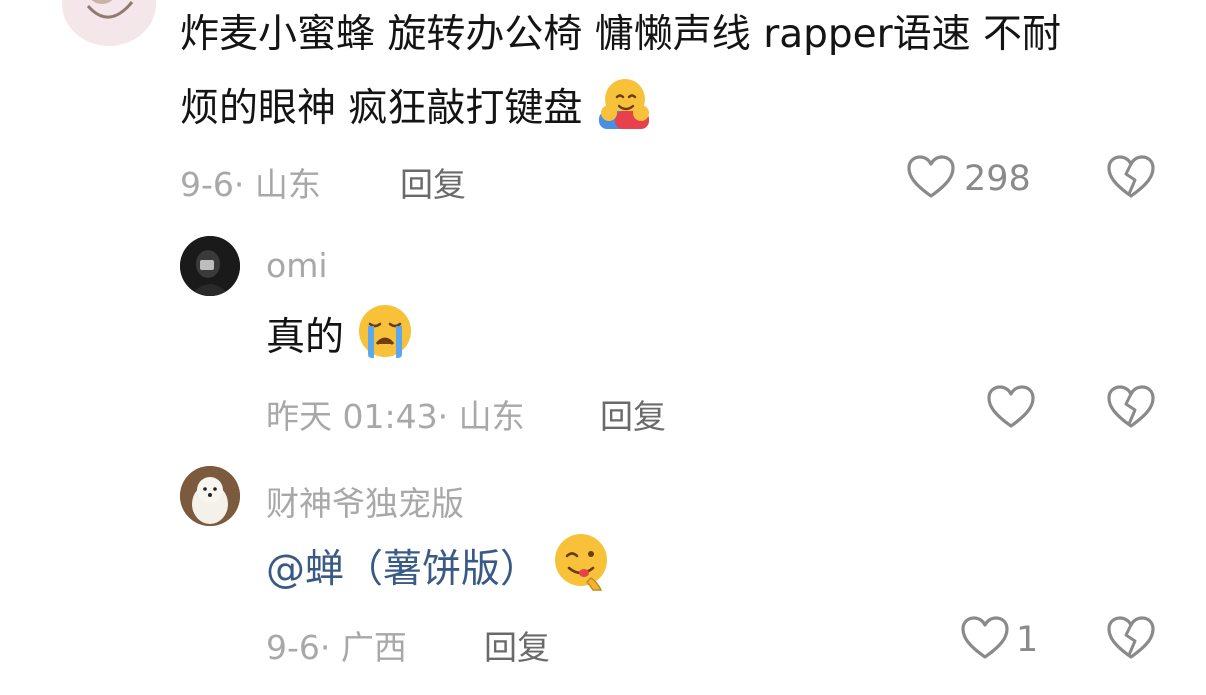 The image size is (1206, 695). I want to click on mention-link: @蝉（薯饼版）, so click(402, 569).